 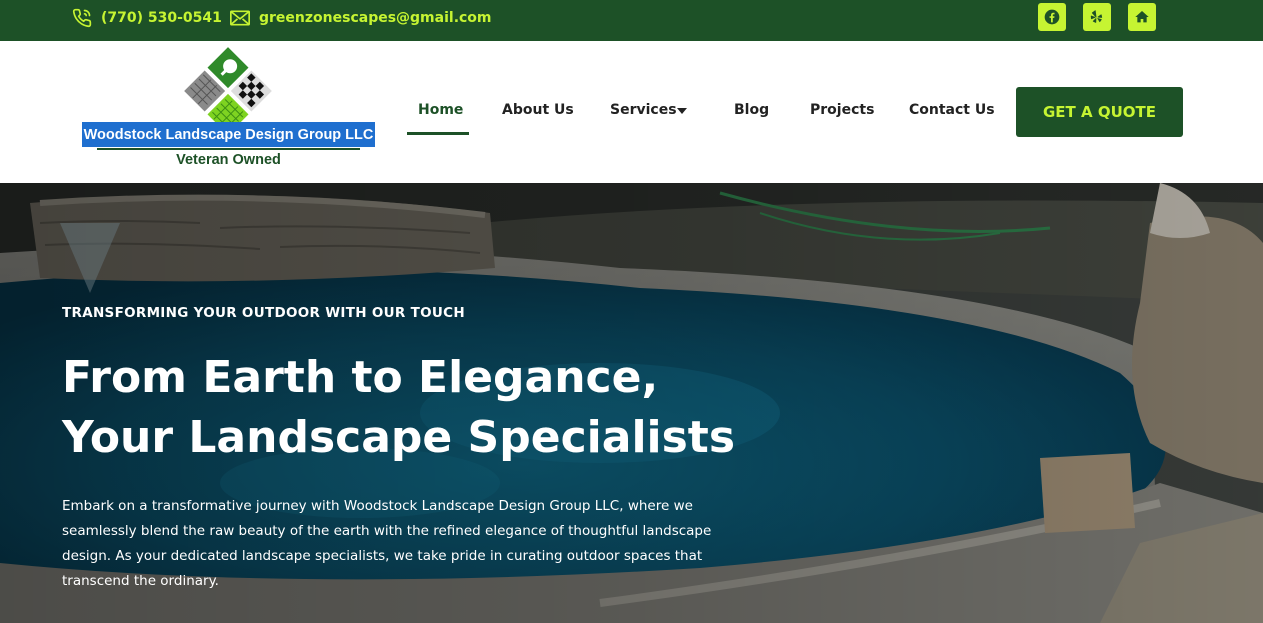 I want to click on home-button, so click(x=1142, y=17).